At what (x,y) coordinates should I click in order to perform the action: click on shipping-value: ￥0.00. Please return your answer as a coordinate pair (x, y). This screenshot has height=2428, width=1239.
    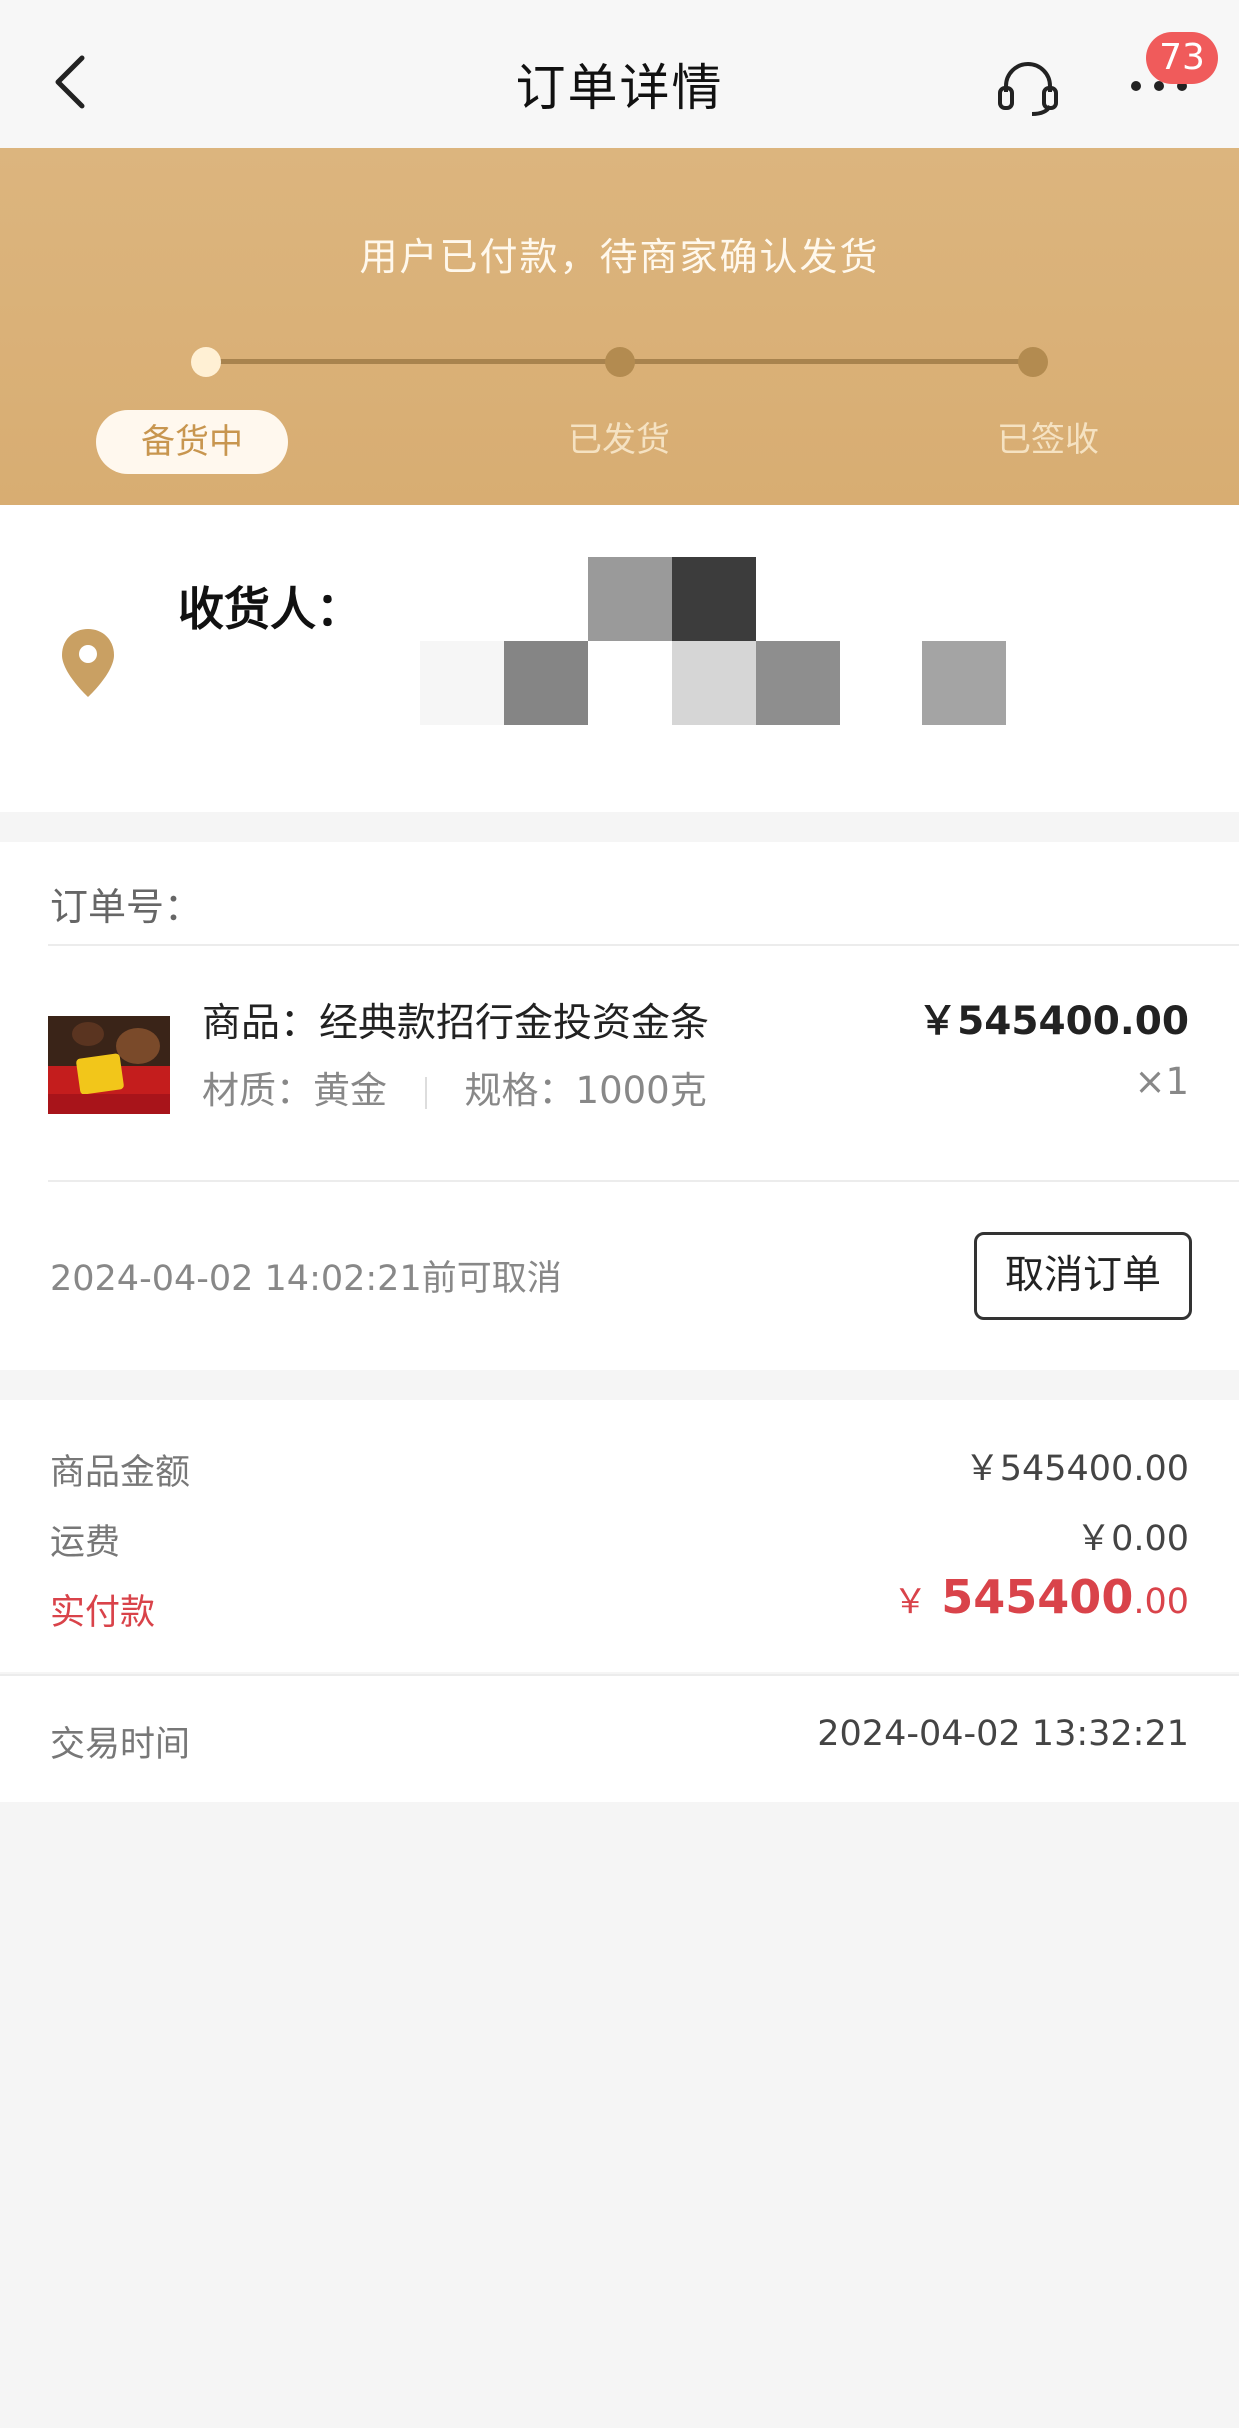
    Looking at the image, I should click on (1132, 1539).